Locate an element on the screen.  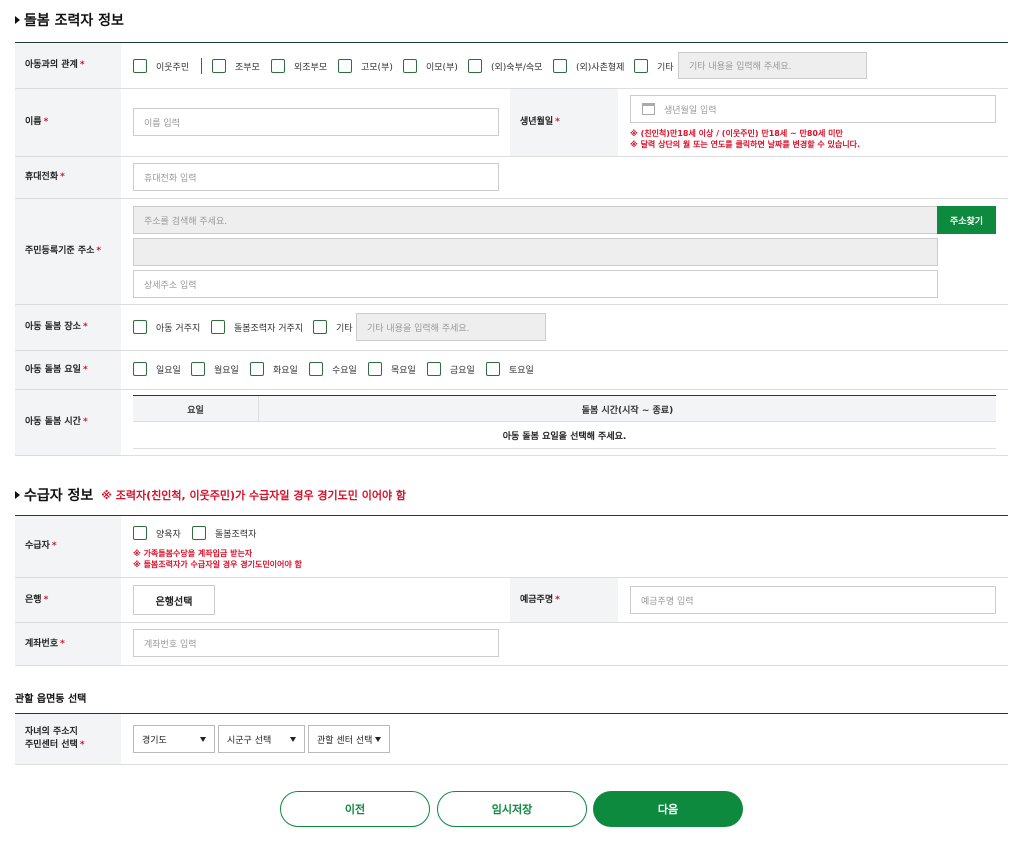
city-select: 시군구 선택 is located at coordinates (261, 739).